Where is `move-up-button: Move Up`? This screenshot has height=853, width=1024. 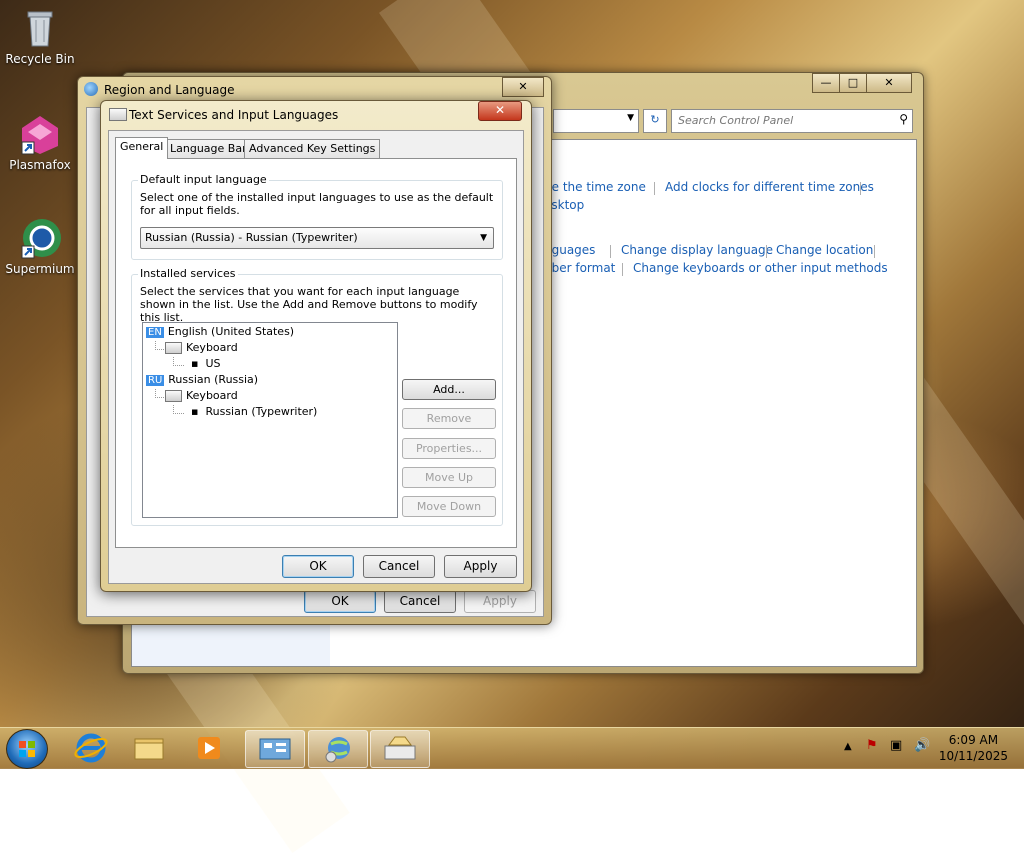 move-up-button: Move Up is located at coordinates (449, 477).